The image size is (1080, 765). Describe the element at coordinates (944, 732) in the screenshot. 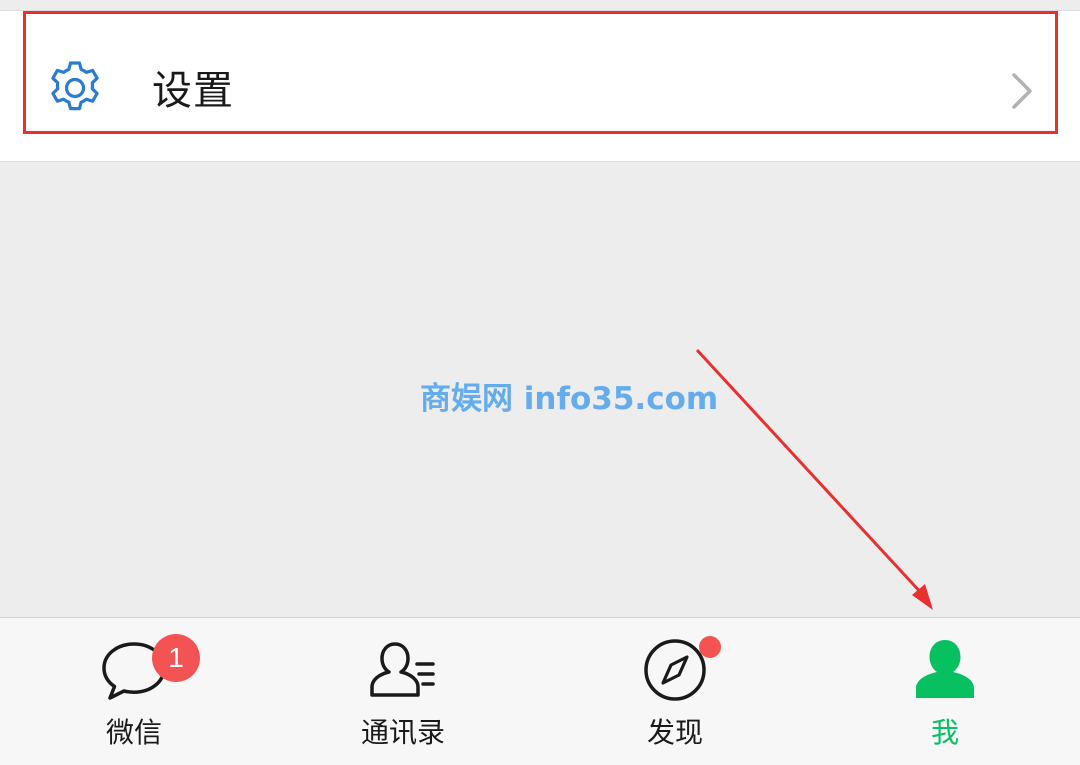

I see `tab-label: 我` at that location.